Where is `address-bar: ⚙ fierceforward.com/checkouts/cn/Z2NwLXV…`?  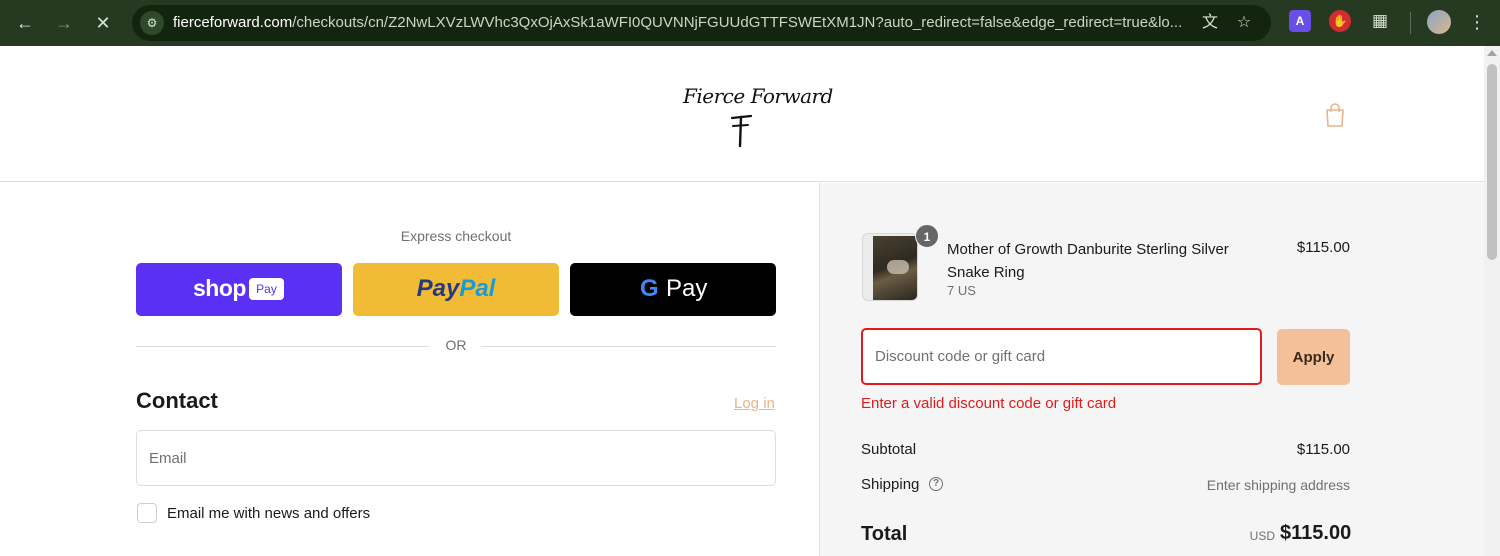
address-bar: ⚙ fierceforward.com/checkouts/cn/Z2NwLXV… is located at coordinates (701, 23).